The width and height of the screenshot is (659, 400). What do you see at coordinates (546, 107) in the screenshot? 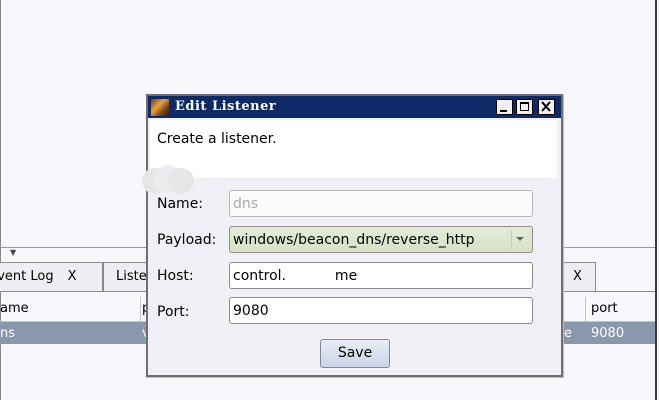
I see `close-icon` at bounding box center [546, 107].